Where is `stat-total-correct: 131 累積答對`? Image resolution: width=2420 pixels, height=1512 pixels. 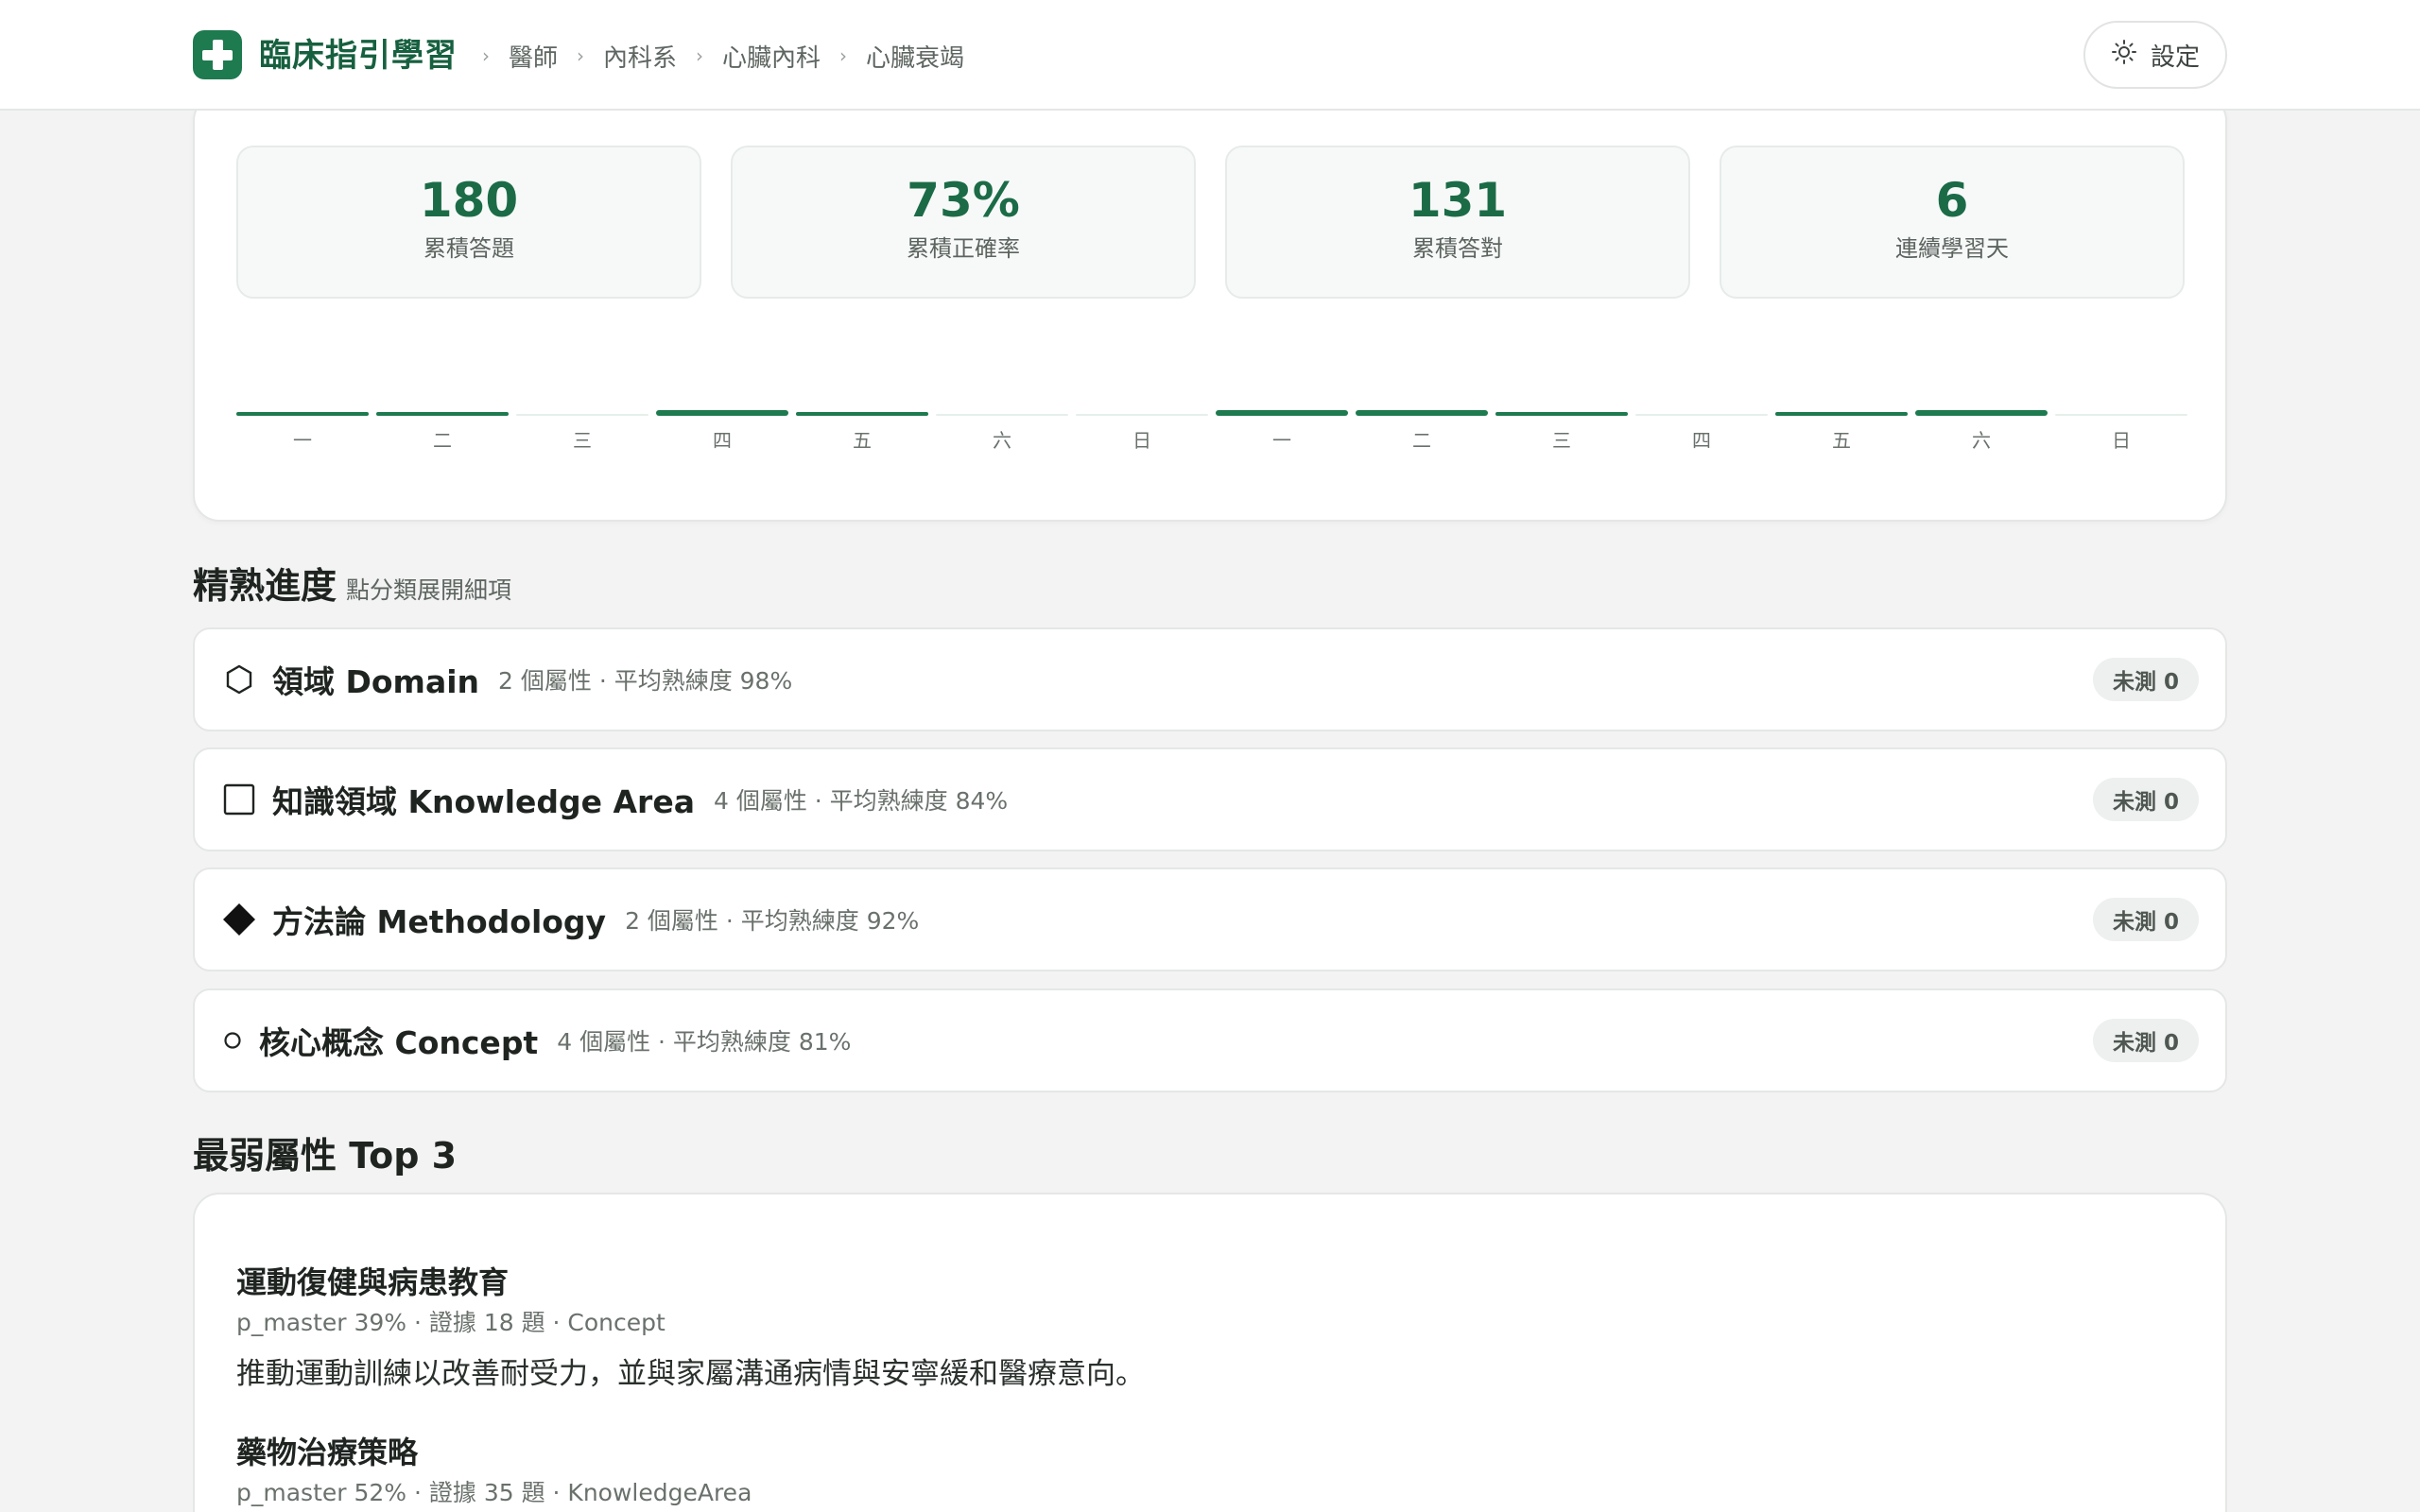 stat-total-correct: 131 累積答對 is located at coordinates (1457, 222).